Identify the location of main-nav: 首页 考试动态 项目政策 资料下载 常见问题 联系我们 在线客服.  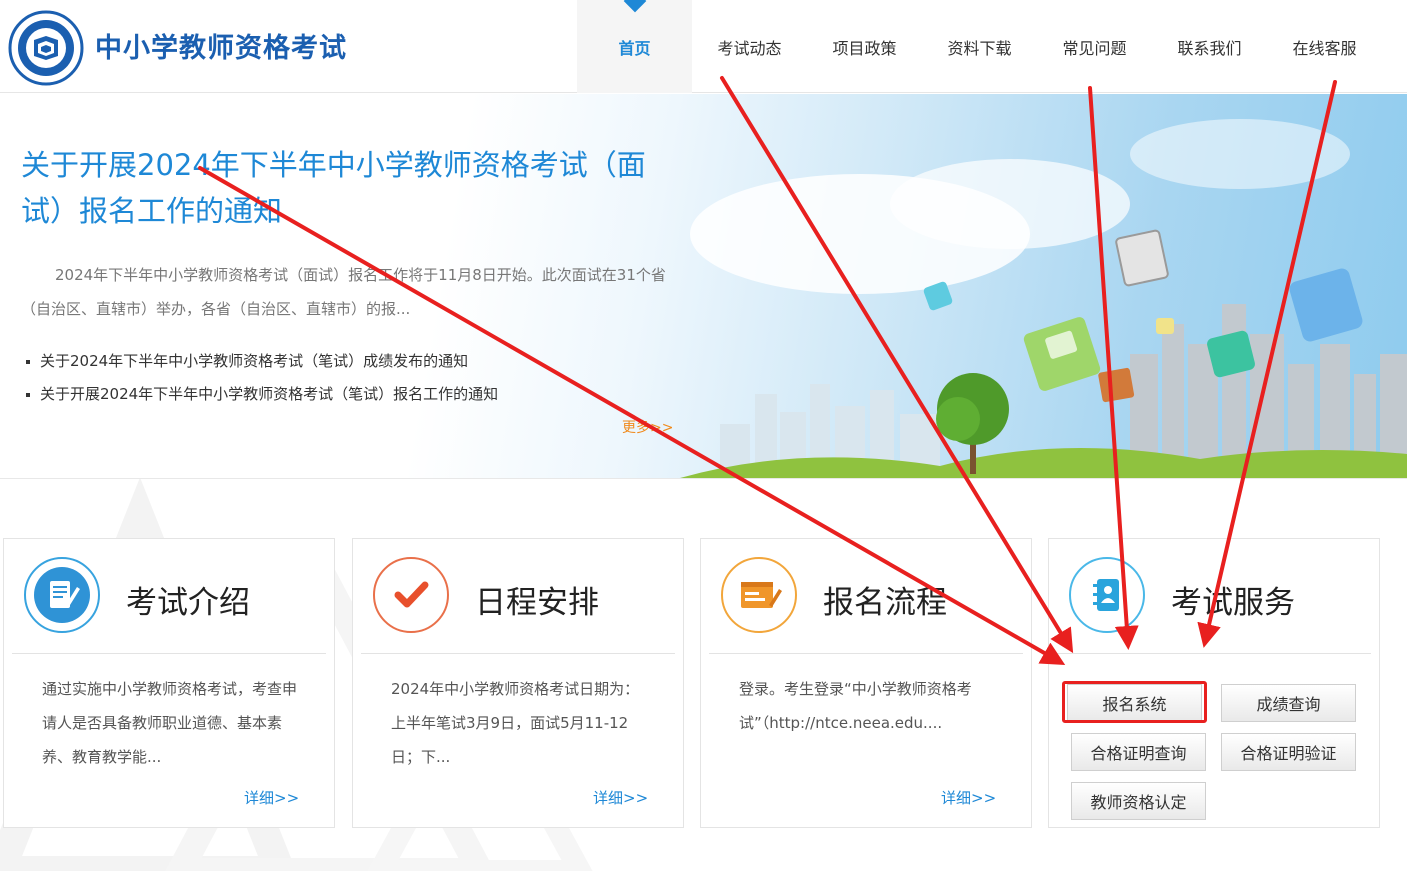
(979, 46).